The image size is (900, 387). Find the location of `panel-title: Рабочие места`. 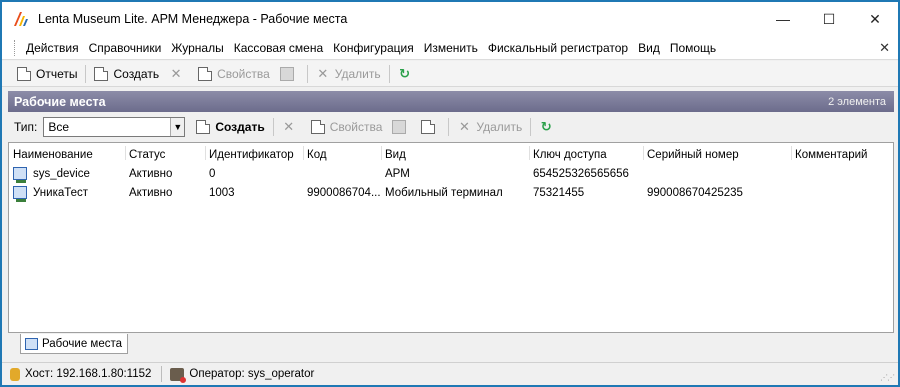

panel-title: Рабочие места is located at coordinates (60, 101).